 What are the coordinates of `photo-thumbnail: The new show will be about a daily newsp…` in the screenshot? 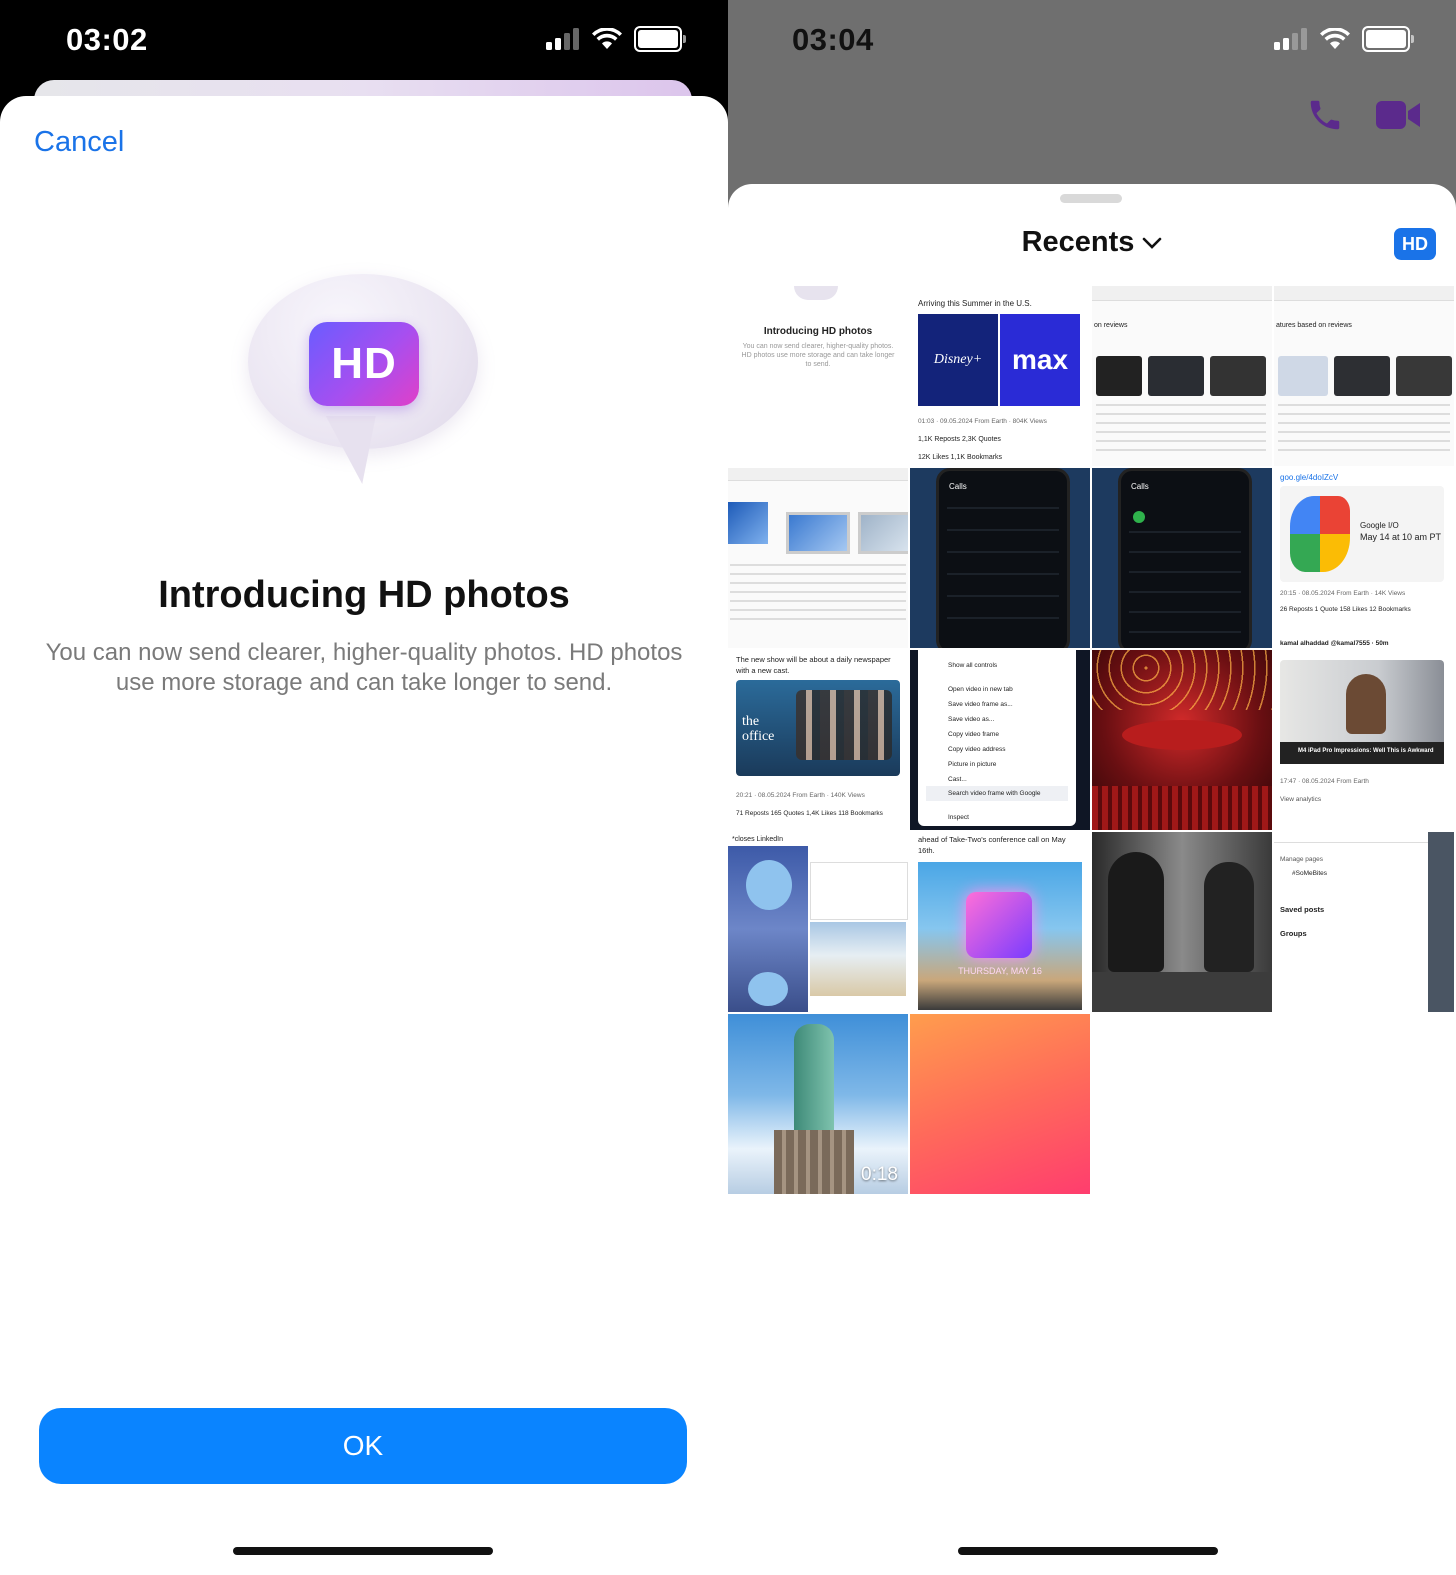 It's located at (818, 740).